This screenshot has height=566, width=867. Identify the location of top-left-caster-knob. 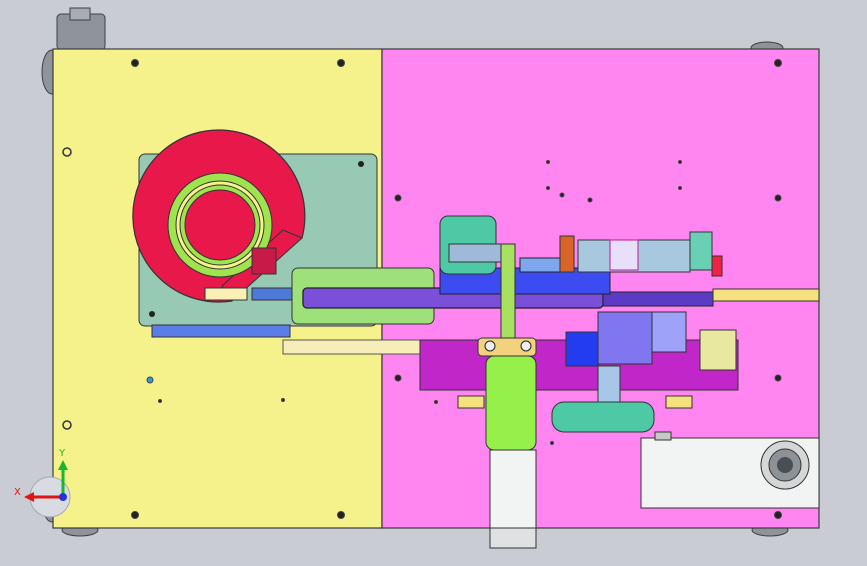
(80, 14).